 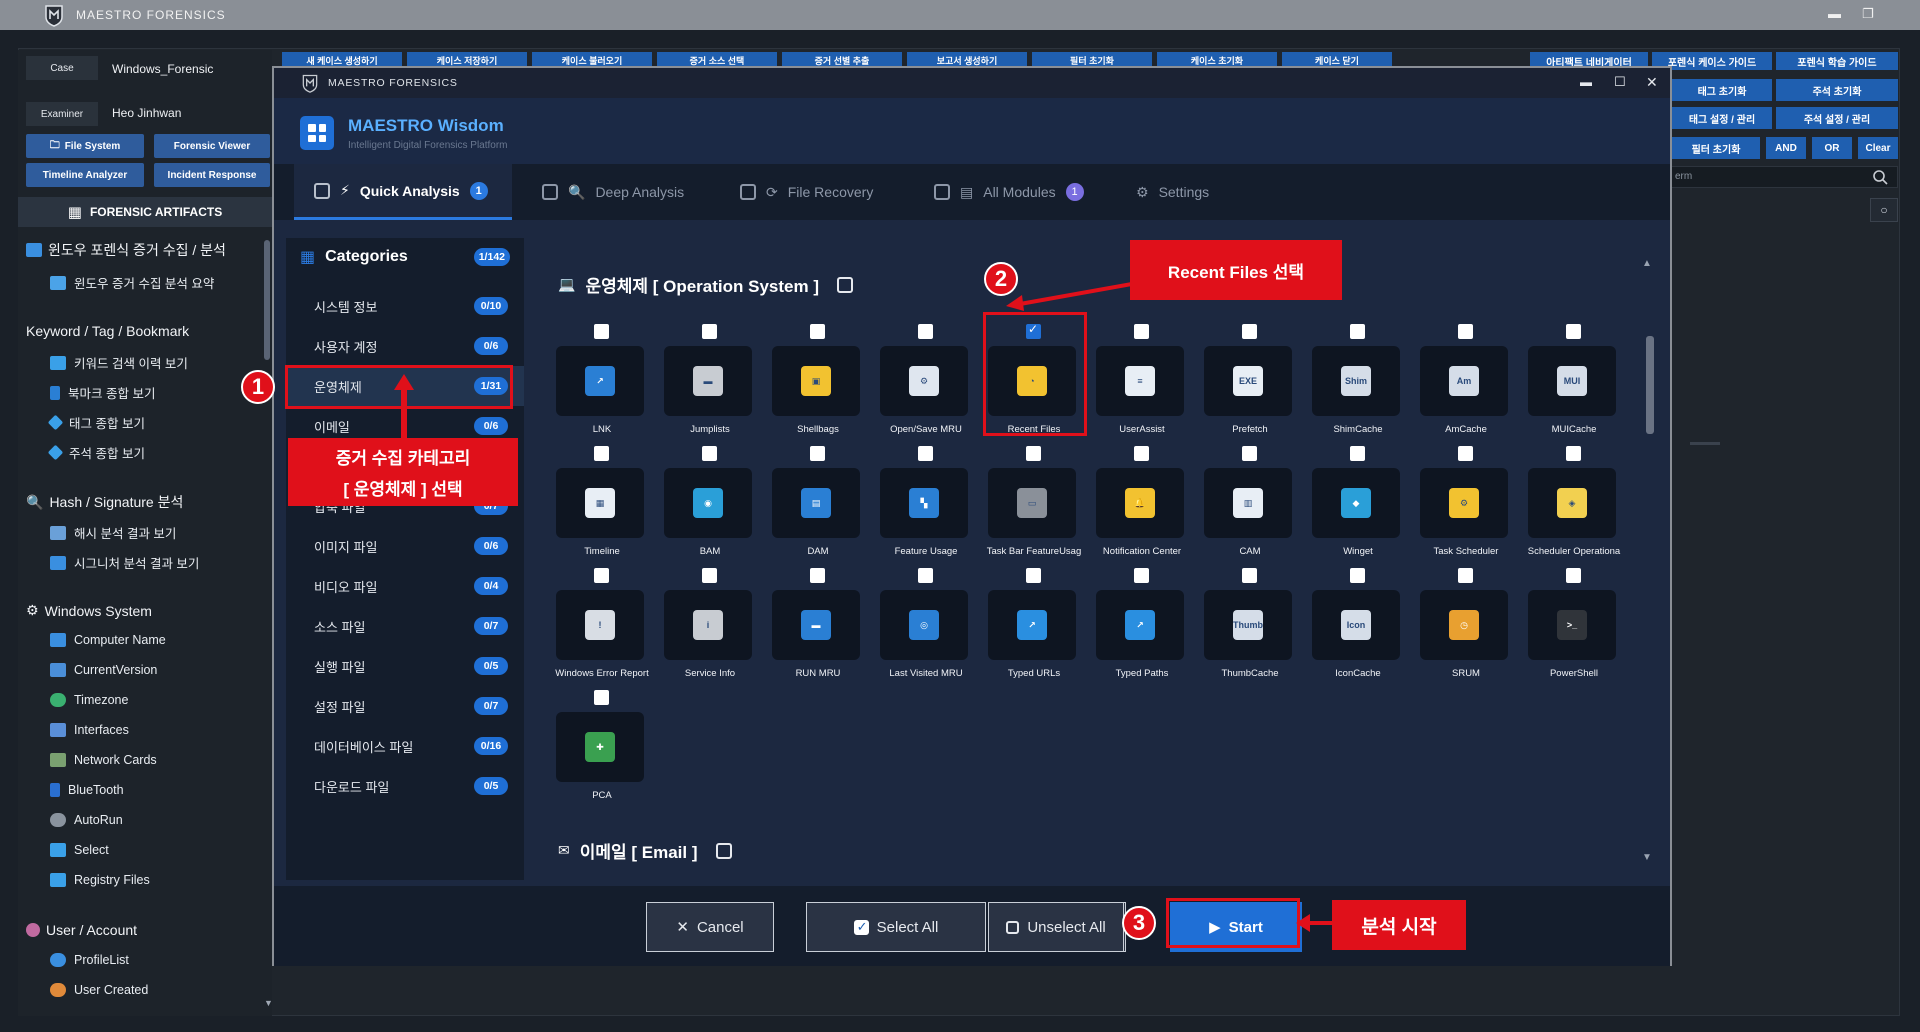 I want to click on tree-item-interfaces: Interfaces, so click(x=89, y=730).